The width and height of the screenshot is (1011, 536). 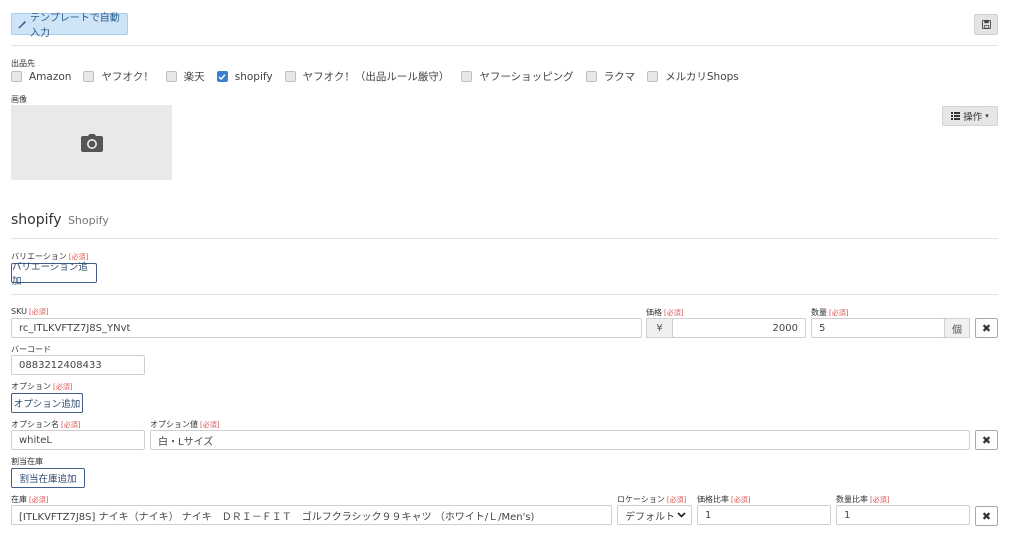 I want to click on floppy-disk-icon, so click(x=986, y=24).